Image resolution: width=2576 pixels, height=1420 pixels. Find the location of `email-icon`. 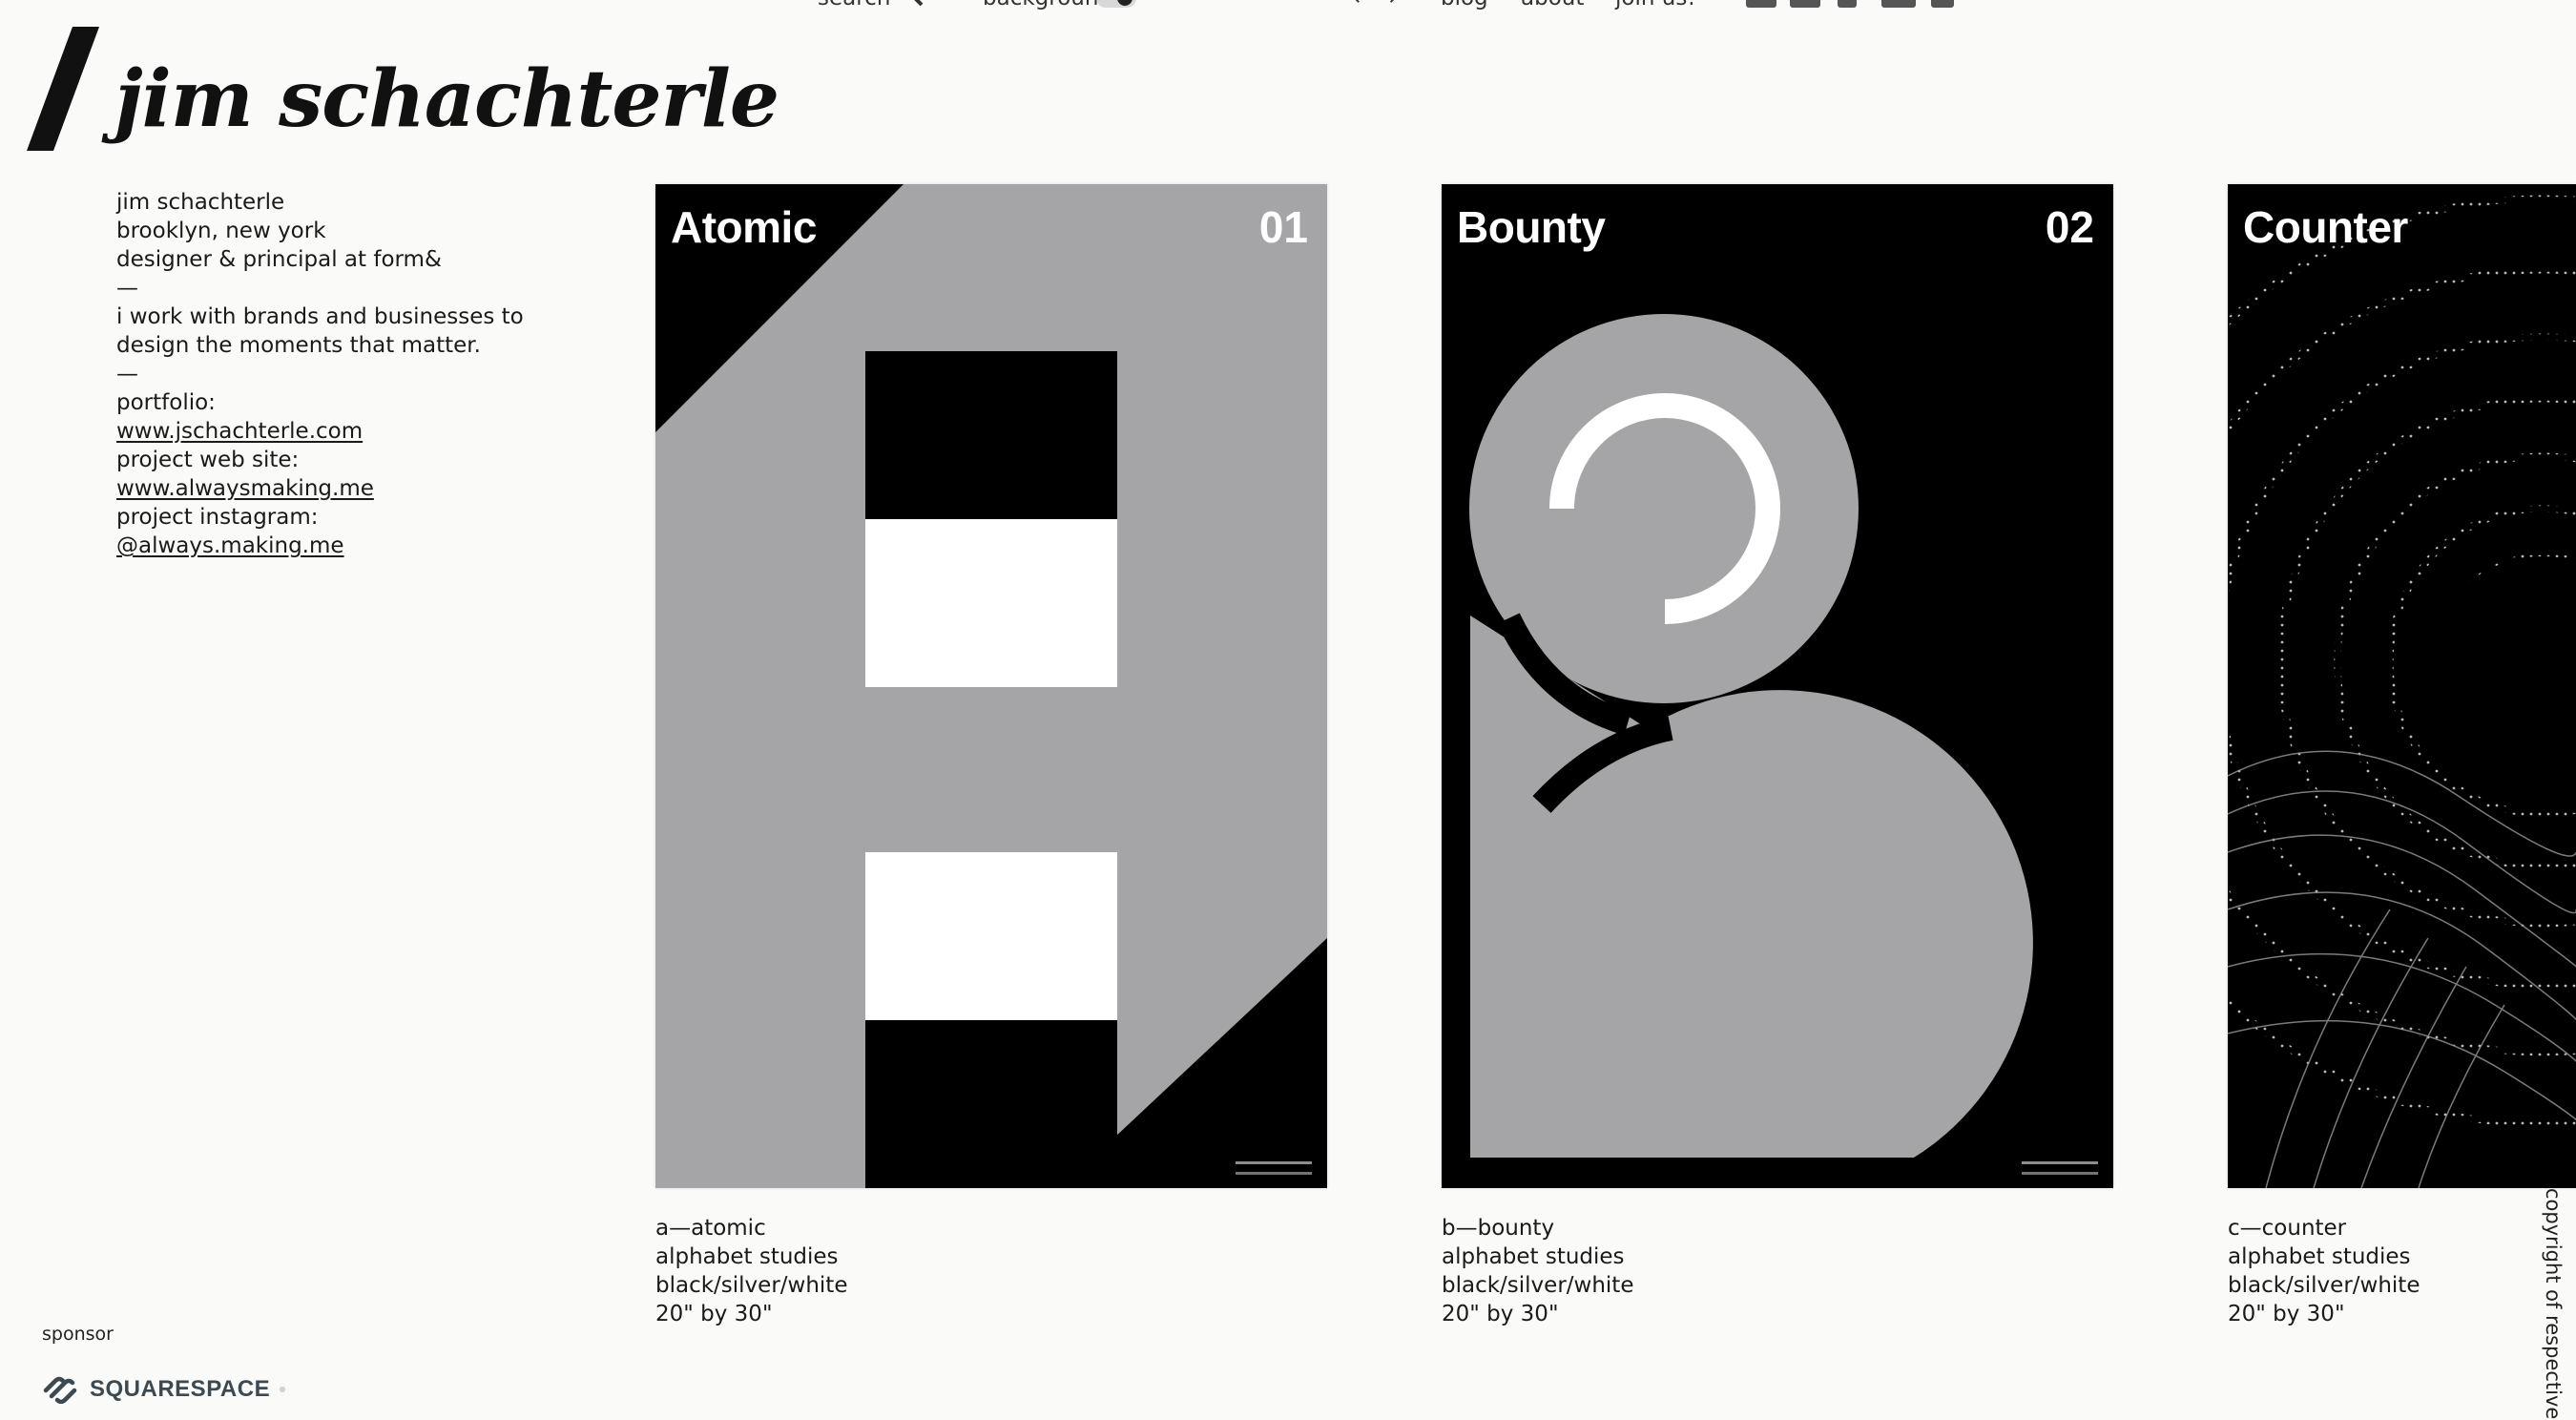

email-icon is located at coordinates (1898, 4).